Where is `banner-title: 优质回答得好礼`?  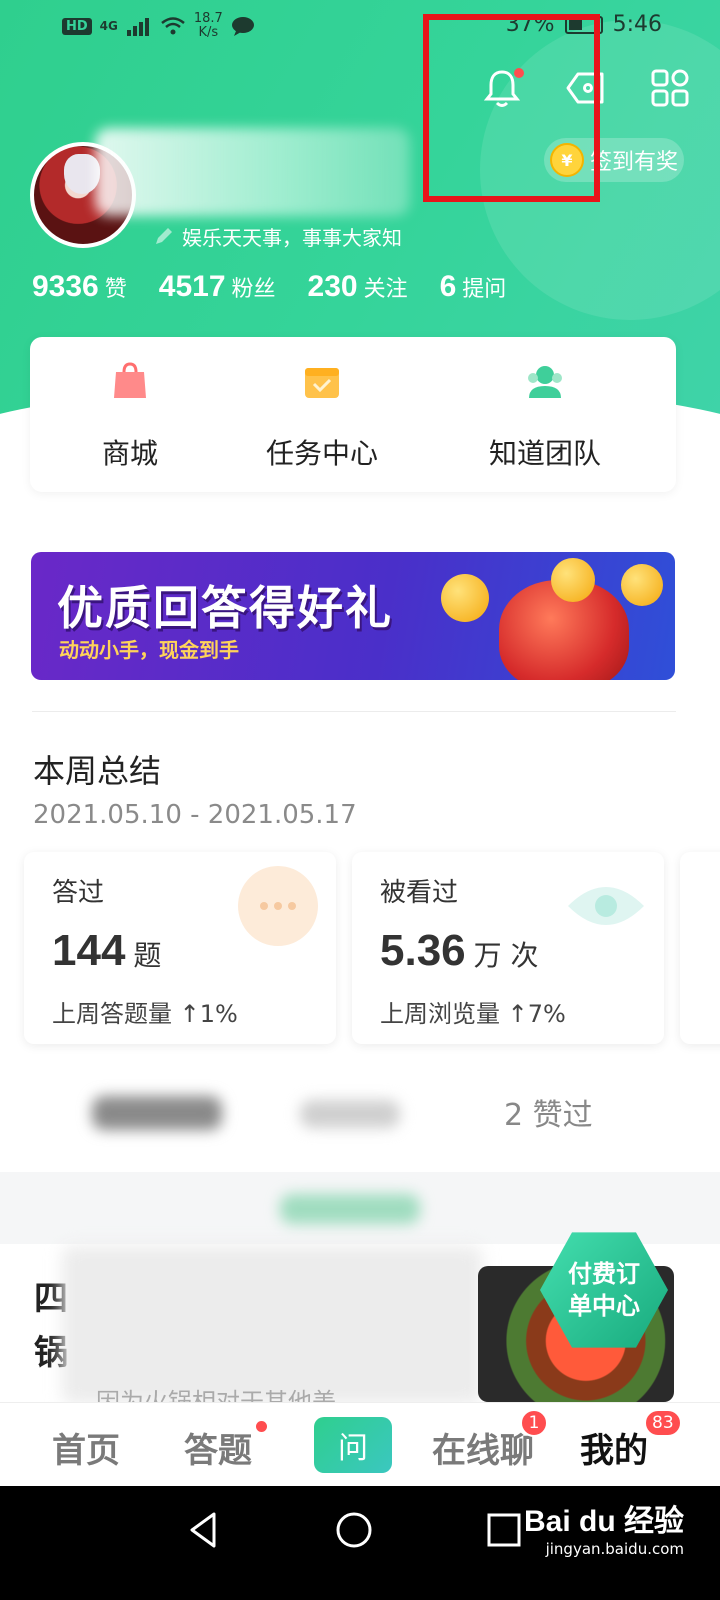
banner-title: 优质回答得好礼 is located at coordinates (225, 608).